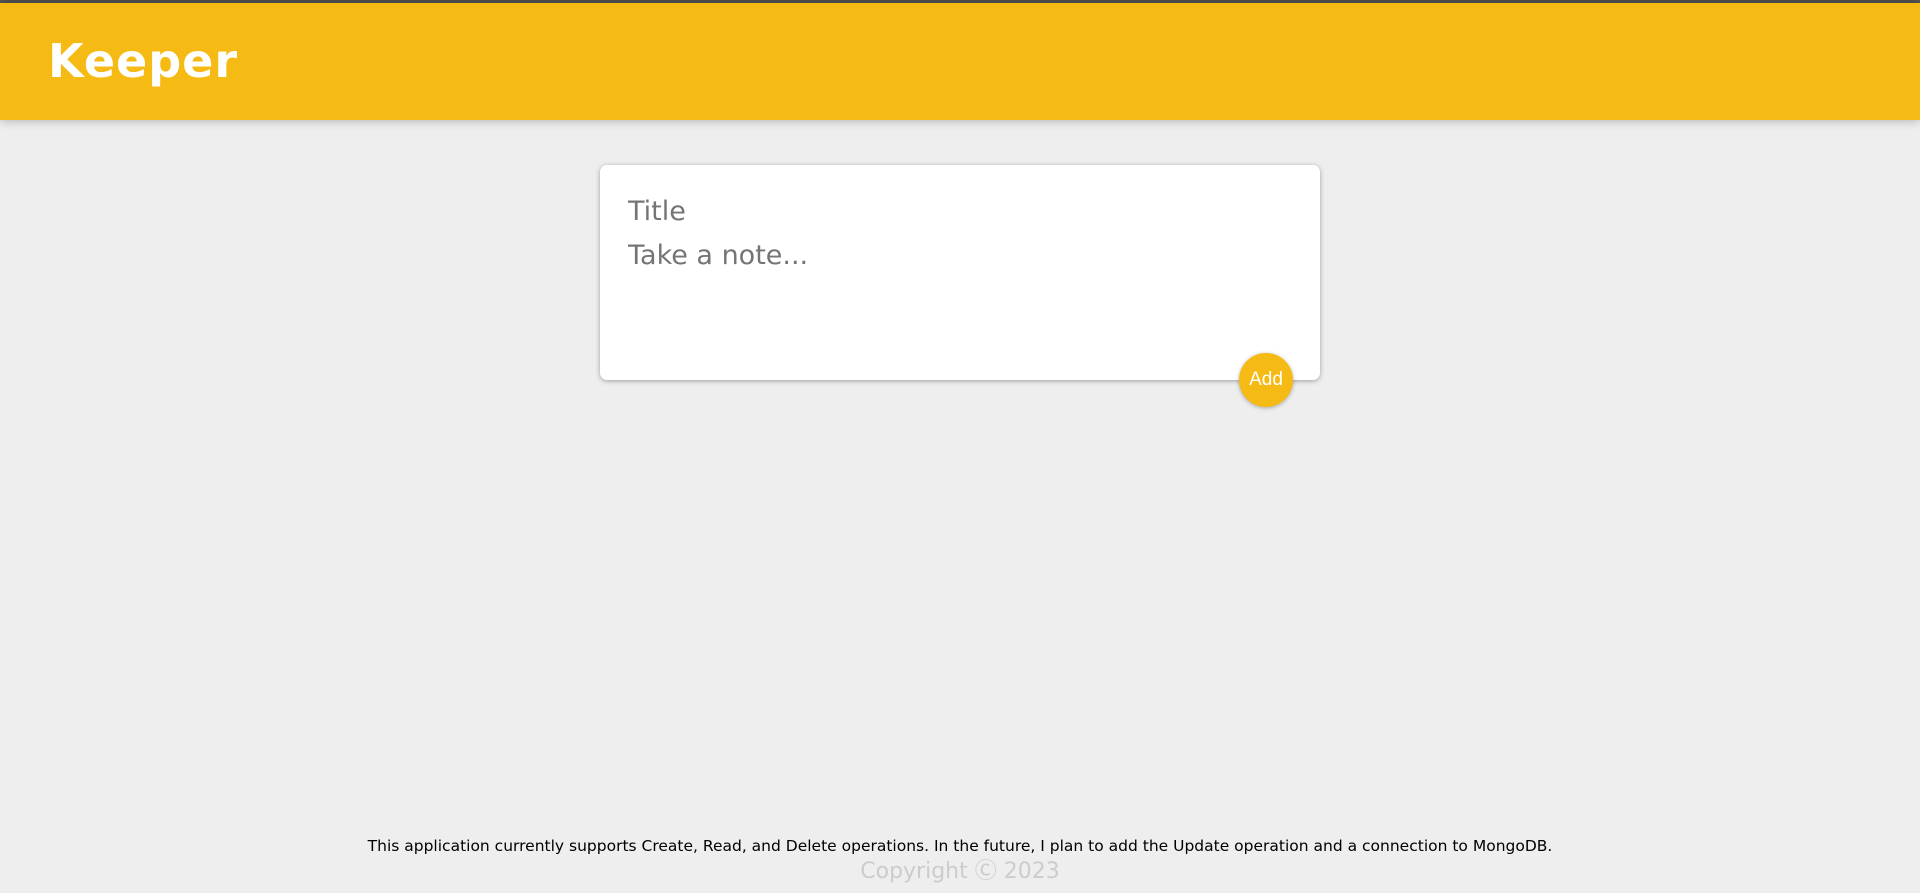  I want to click on add-note-button: Add, so click(1266, 380).